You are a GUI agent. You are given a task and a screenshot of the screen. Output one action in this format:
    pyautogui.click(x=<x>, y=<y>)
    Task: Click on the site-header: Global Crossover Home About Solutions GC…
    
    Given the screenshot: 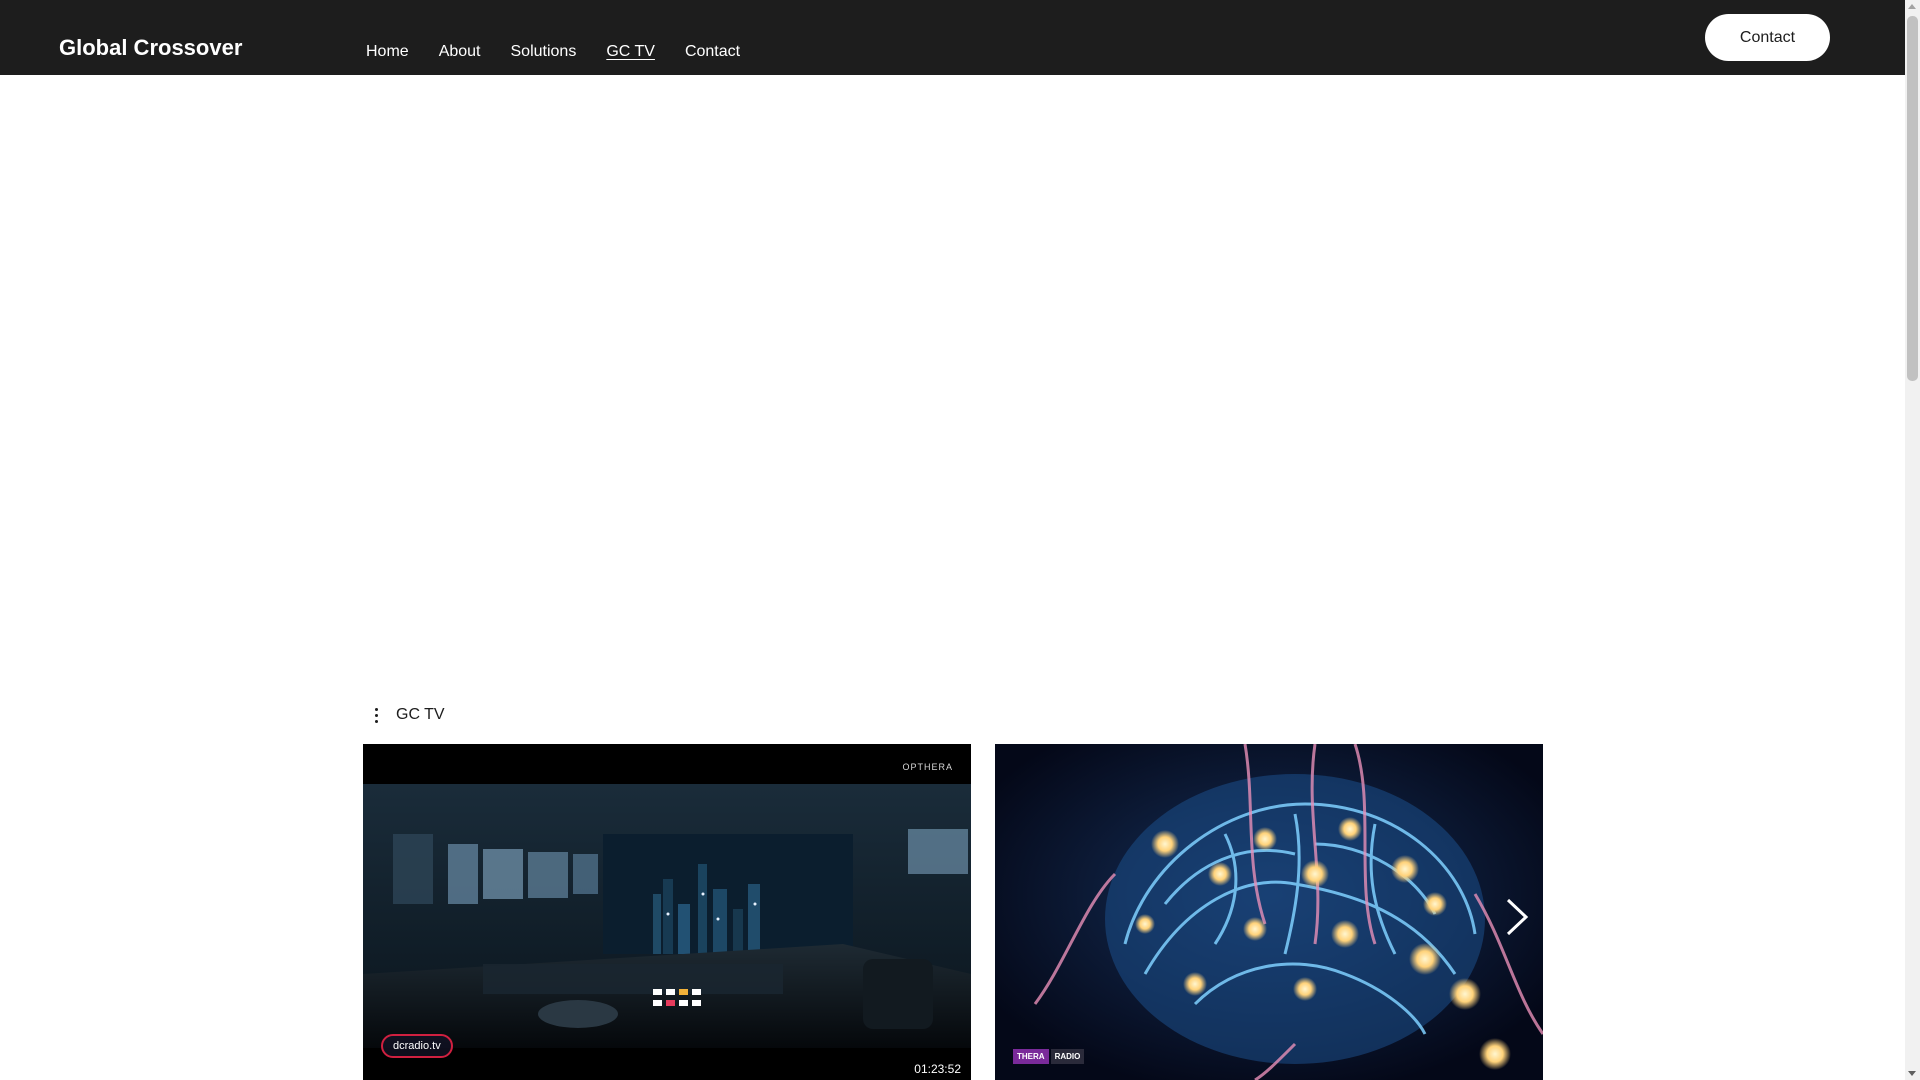 What is the action you would take?
    pyautogui.click(x=952, y=37)
    